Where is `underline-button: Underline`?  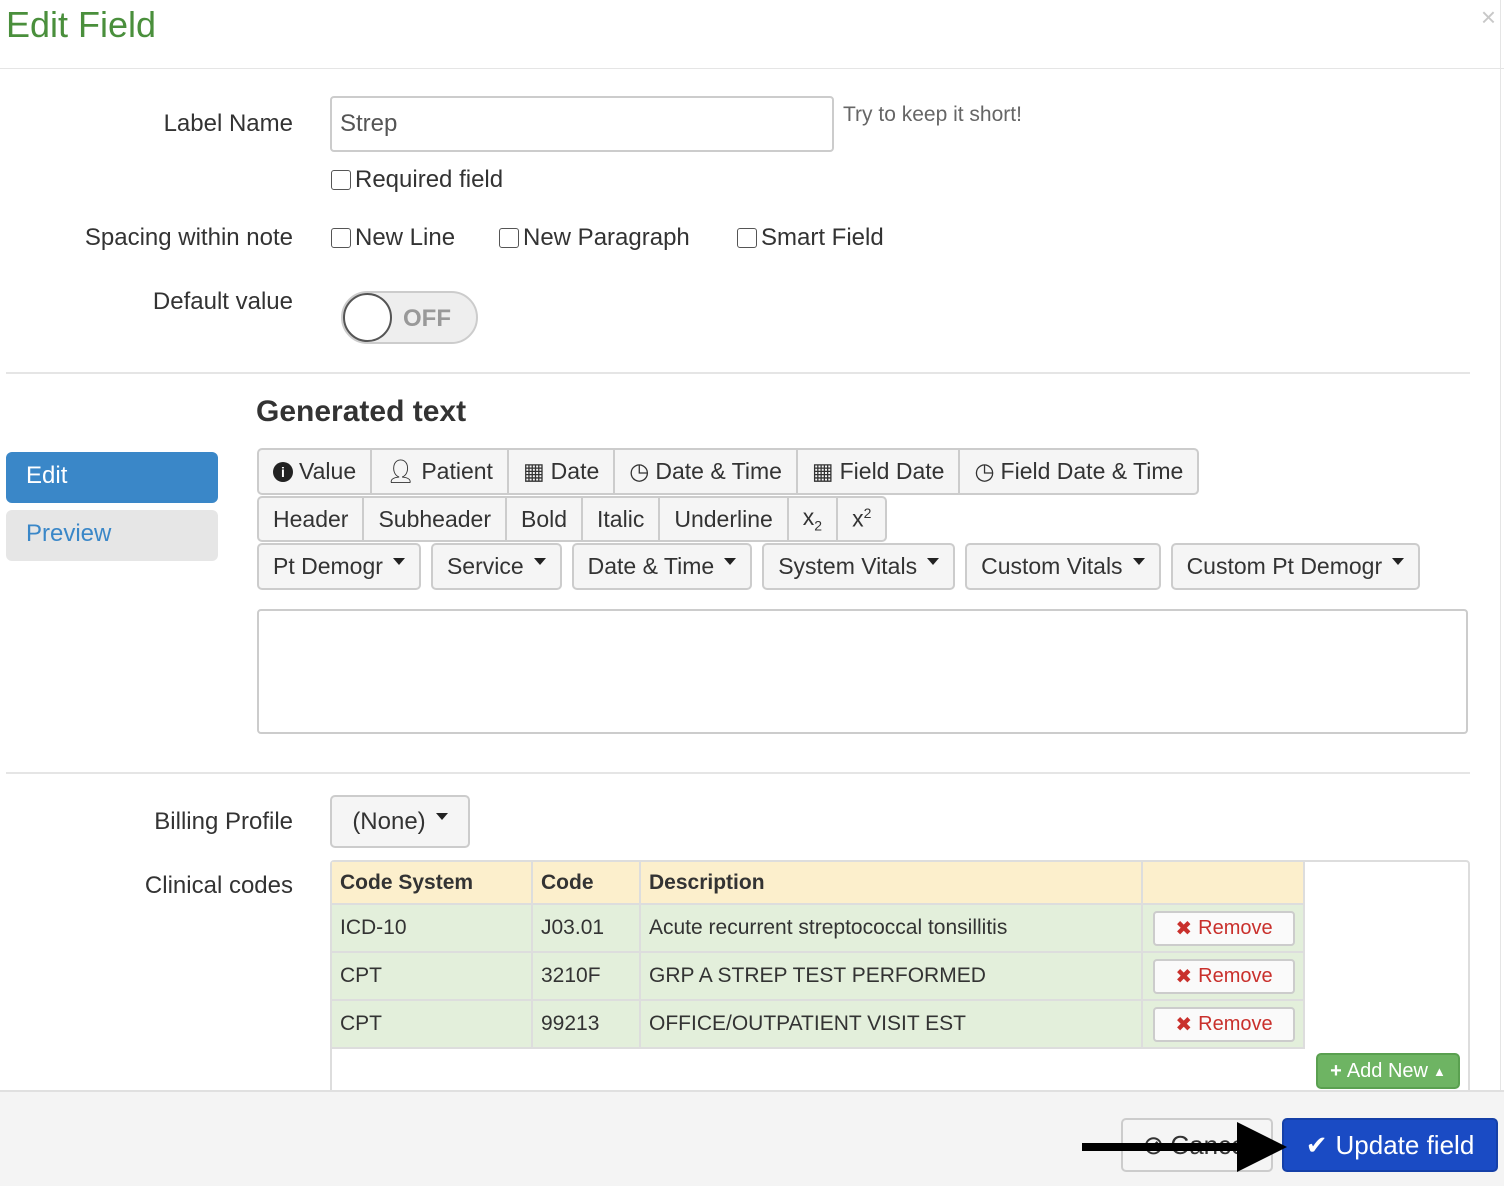 underline-button: Underline is located at coordinates (723, 519).